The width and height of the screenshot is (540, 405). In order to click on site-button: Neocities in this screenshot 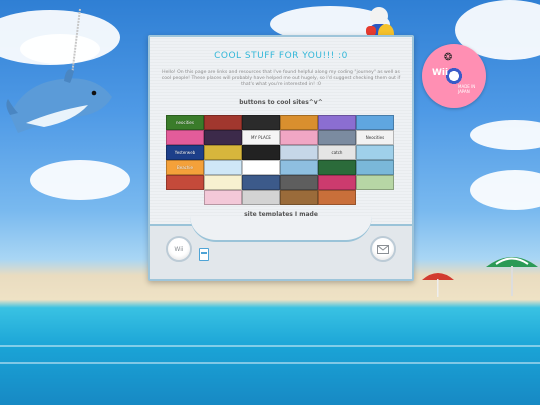, I will do `click(375, 137)`.